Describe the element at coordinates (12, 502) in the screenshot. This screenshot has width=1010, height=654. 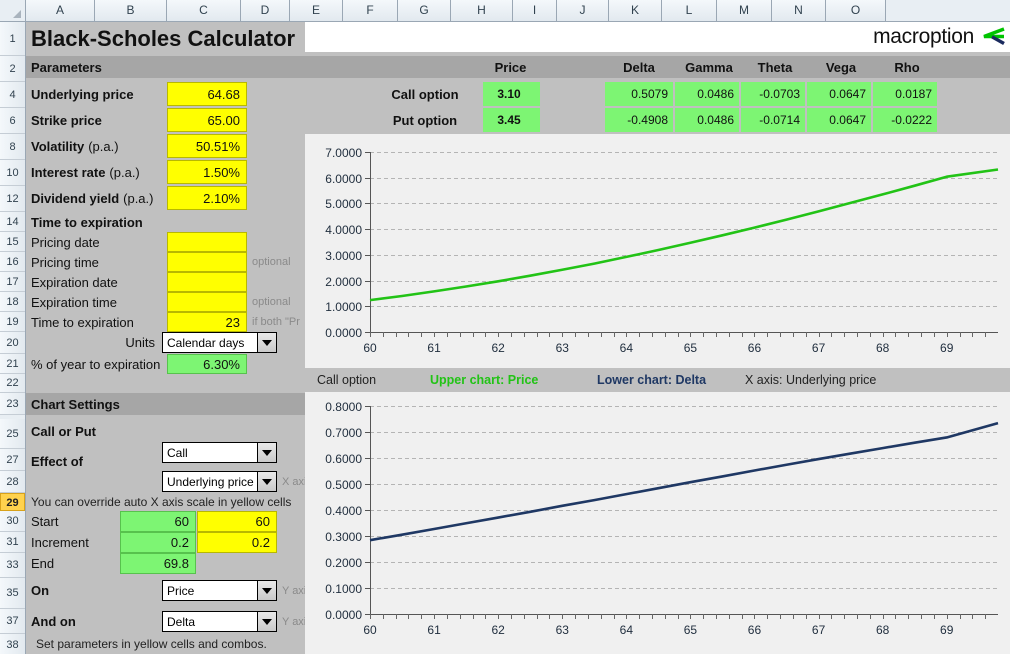
I see `row-header-29: 29` at that location.